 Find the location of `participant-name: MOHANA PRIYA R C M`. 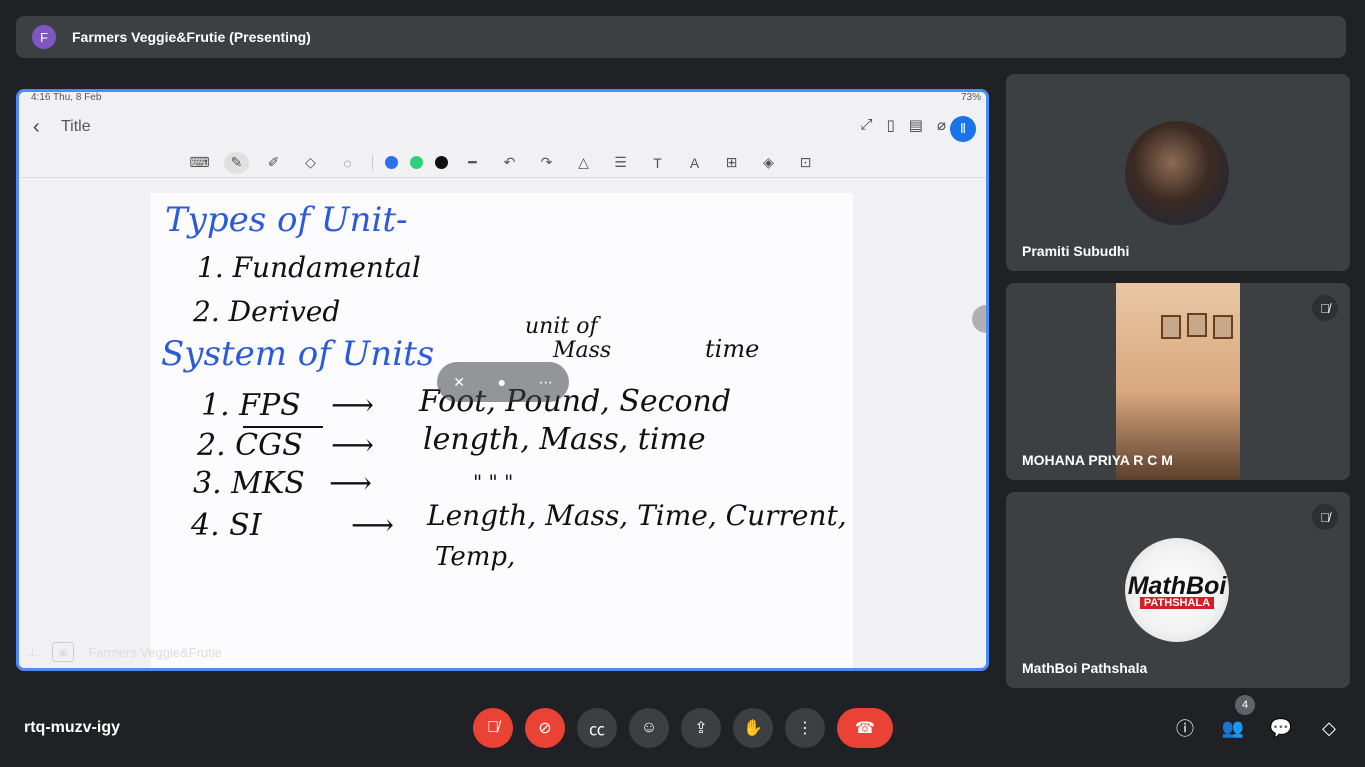

participant-name: MOHANA PRIYA R C M is located at coordinates (1097, 460).